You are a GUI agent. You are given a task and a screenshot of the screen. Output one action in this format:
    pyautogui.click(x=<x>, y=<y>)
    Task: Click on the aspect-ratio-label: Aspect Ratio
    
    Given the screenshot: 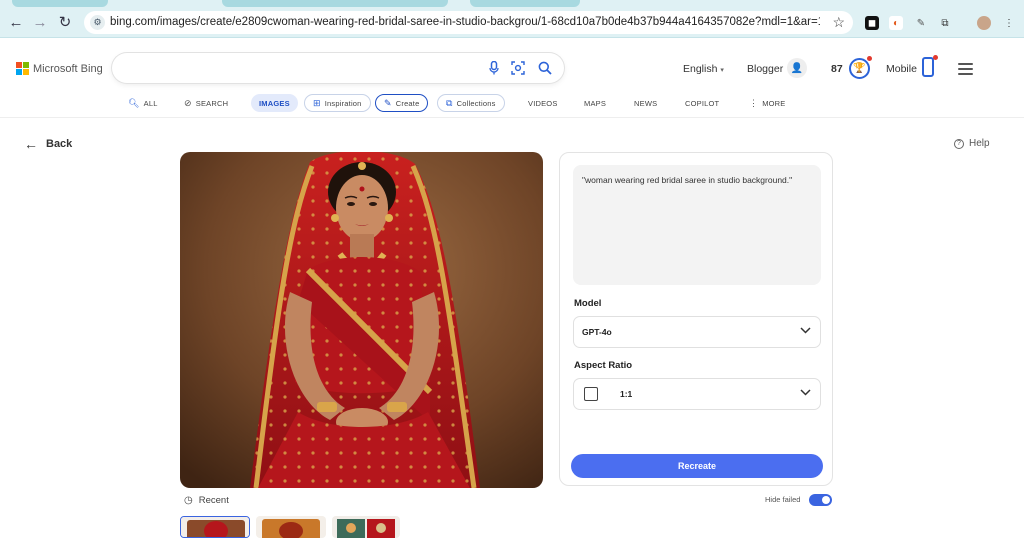 What is the action you would take?
    pyautogui.click(x=603, y=365)
    